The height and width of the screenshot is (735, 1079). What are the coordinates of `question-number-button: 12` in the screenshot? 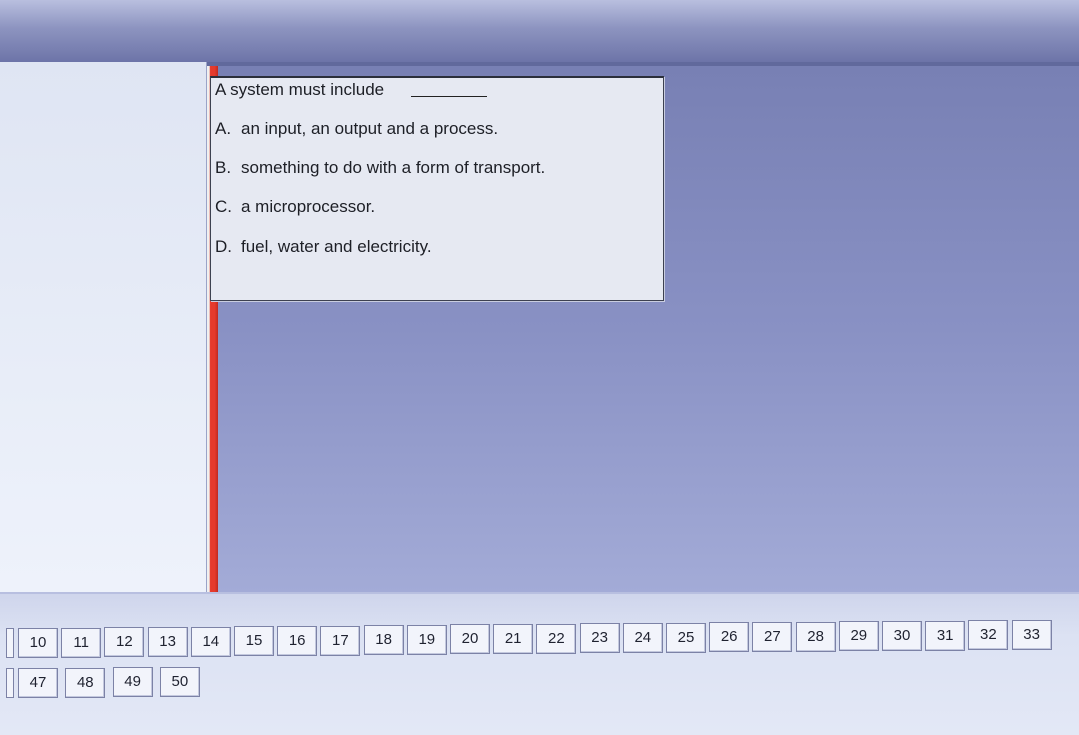 It's located at (124, 642).